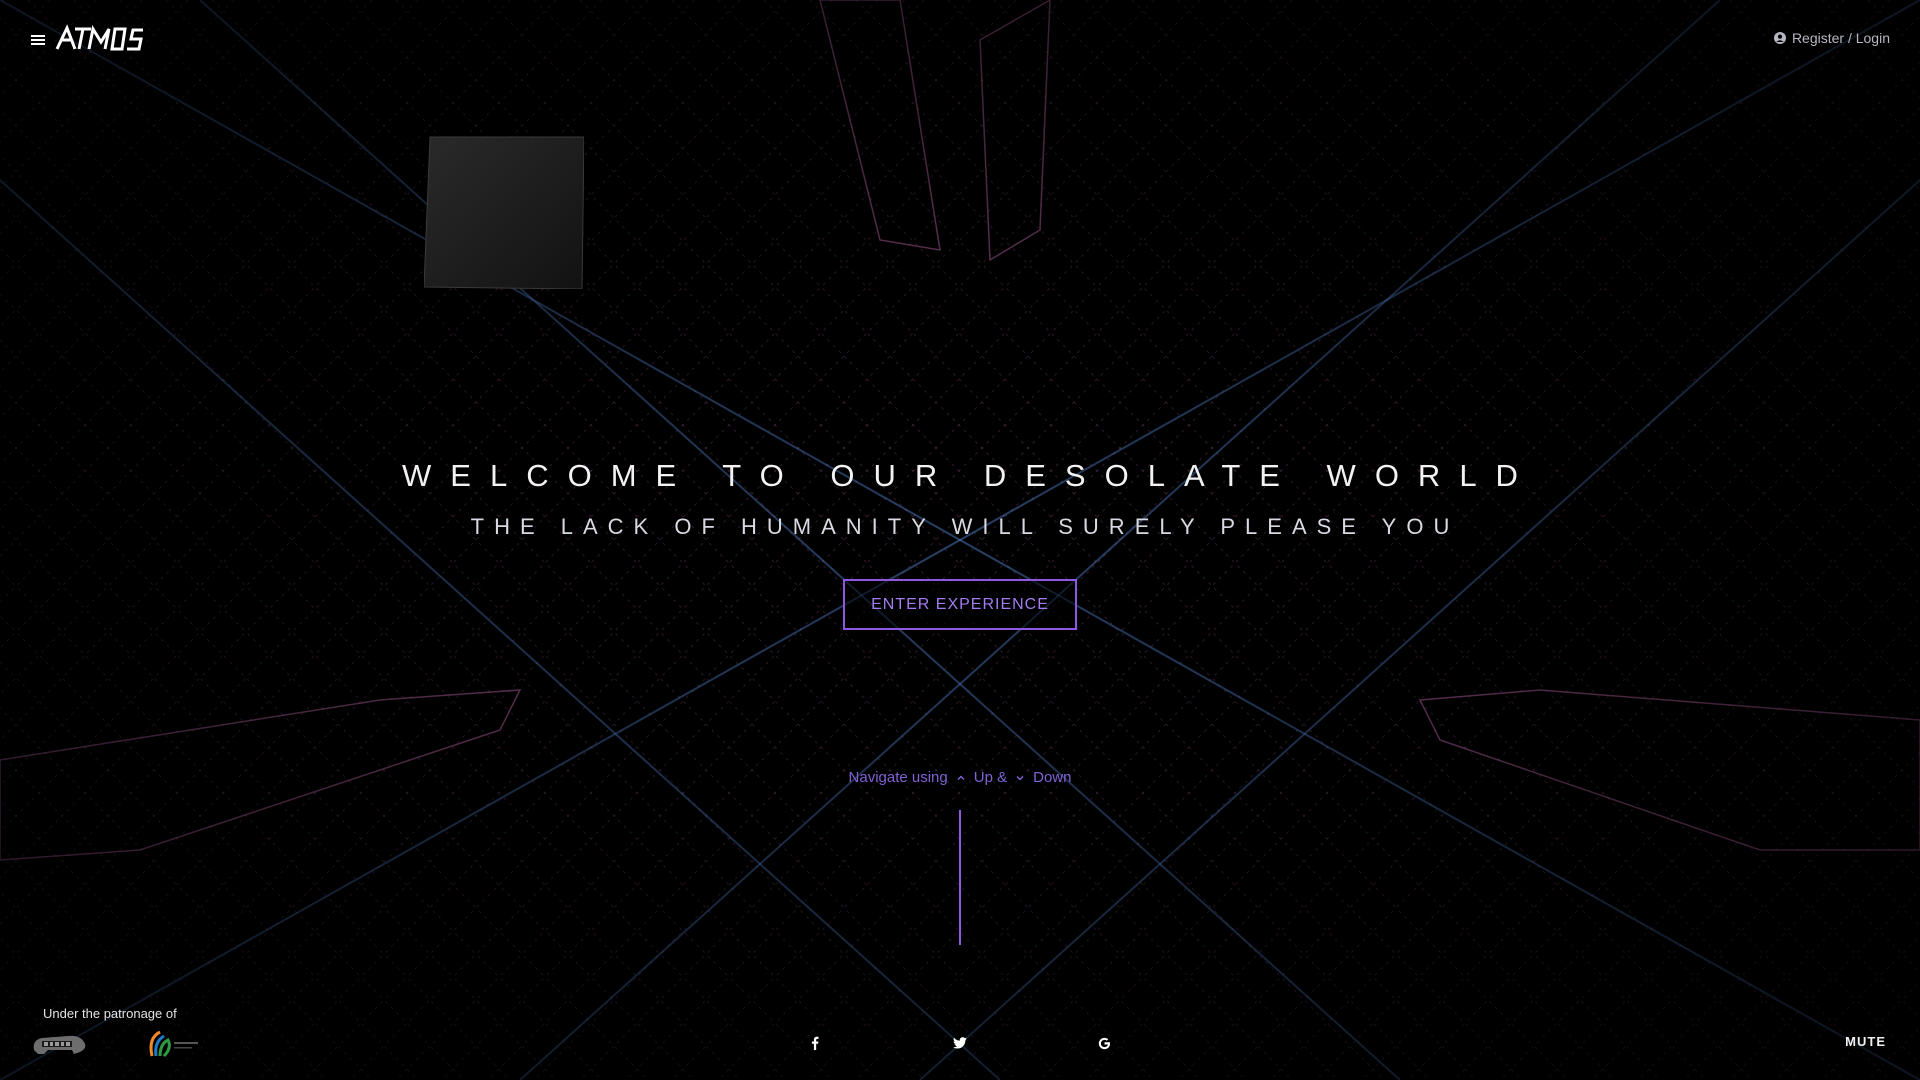 The height and width of the screenshot is (1080, 1920). I want to click on user-circle-icon, so click(1779, 38).